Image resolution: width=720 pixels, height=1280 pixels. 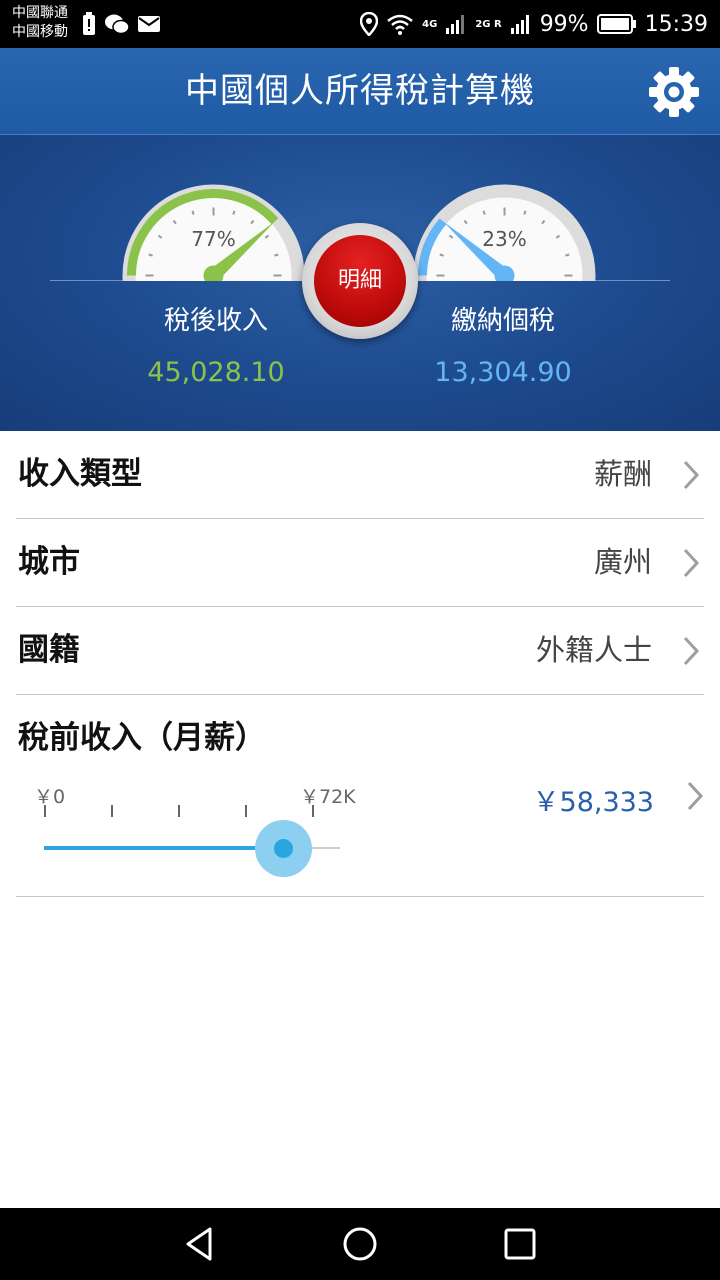 I want to click on navigation-bar, so click(x=360, y=1244).